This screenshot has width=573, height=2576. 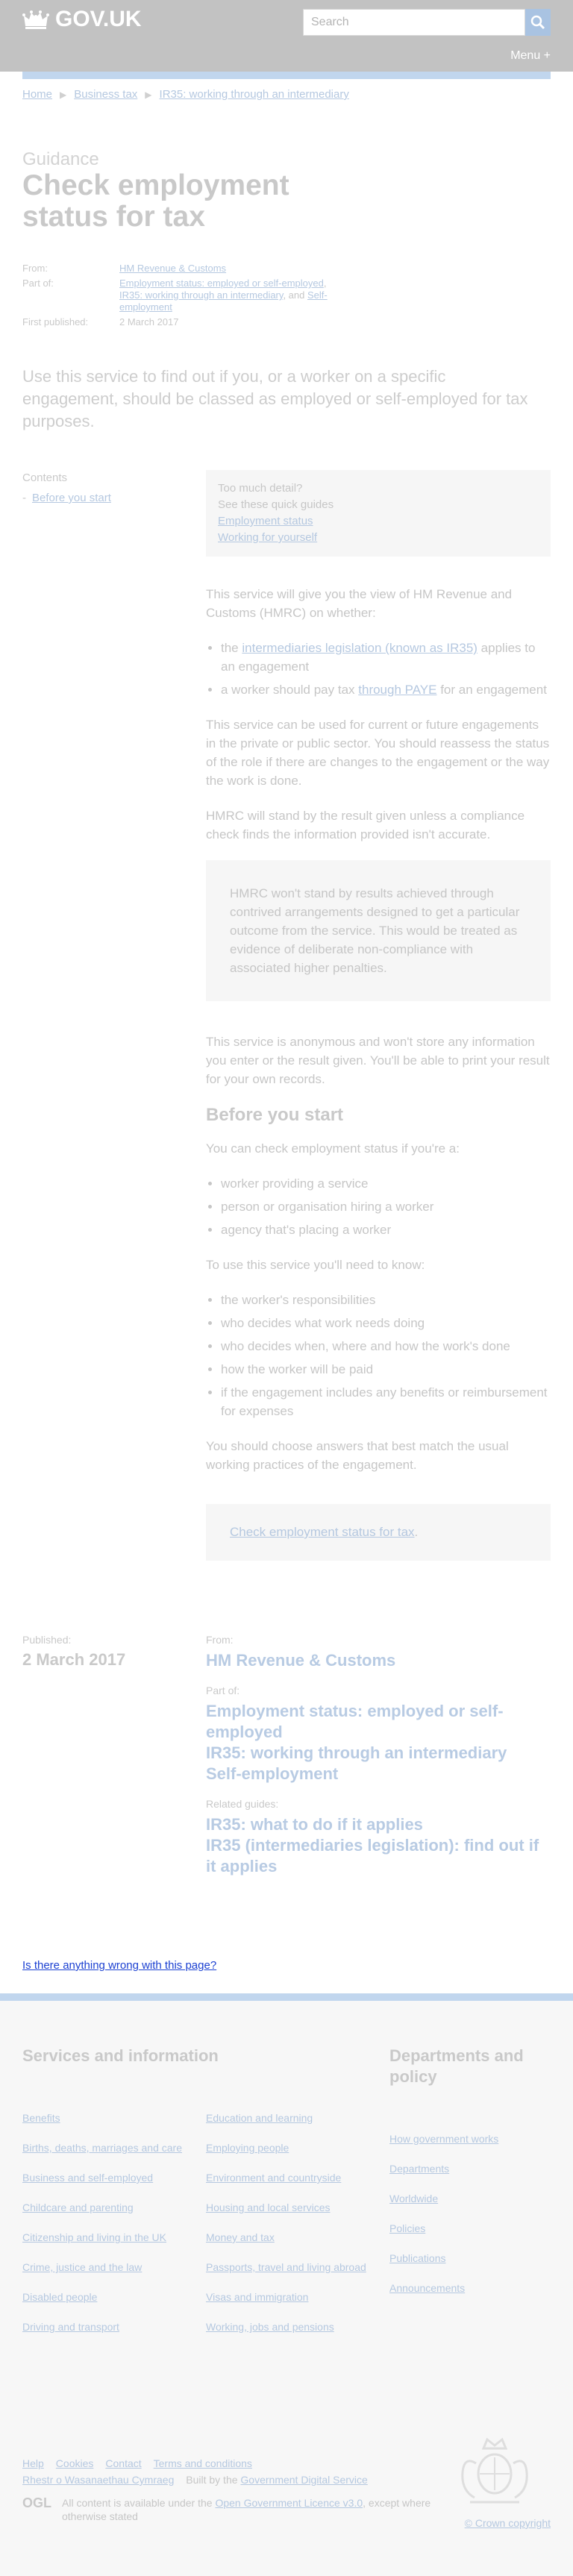 I want to click on quick-guide-working-for-yourself: Working for yourself, so click(x=378, y=538).